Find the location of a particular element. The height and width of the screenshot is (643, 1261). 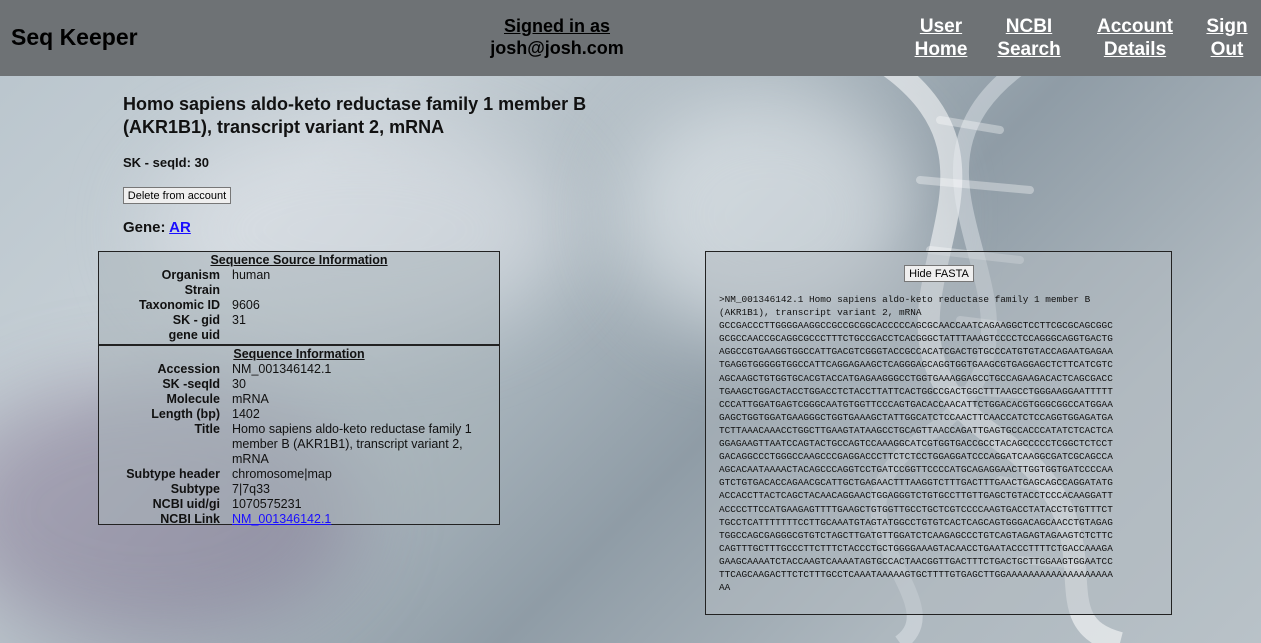

seq-row-sk-seqid: SK -seqId 30 is located at coordinates (299, 384).